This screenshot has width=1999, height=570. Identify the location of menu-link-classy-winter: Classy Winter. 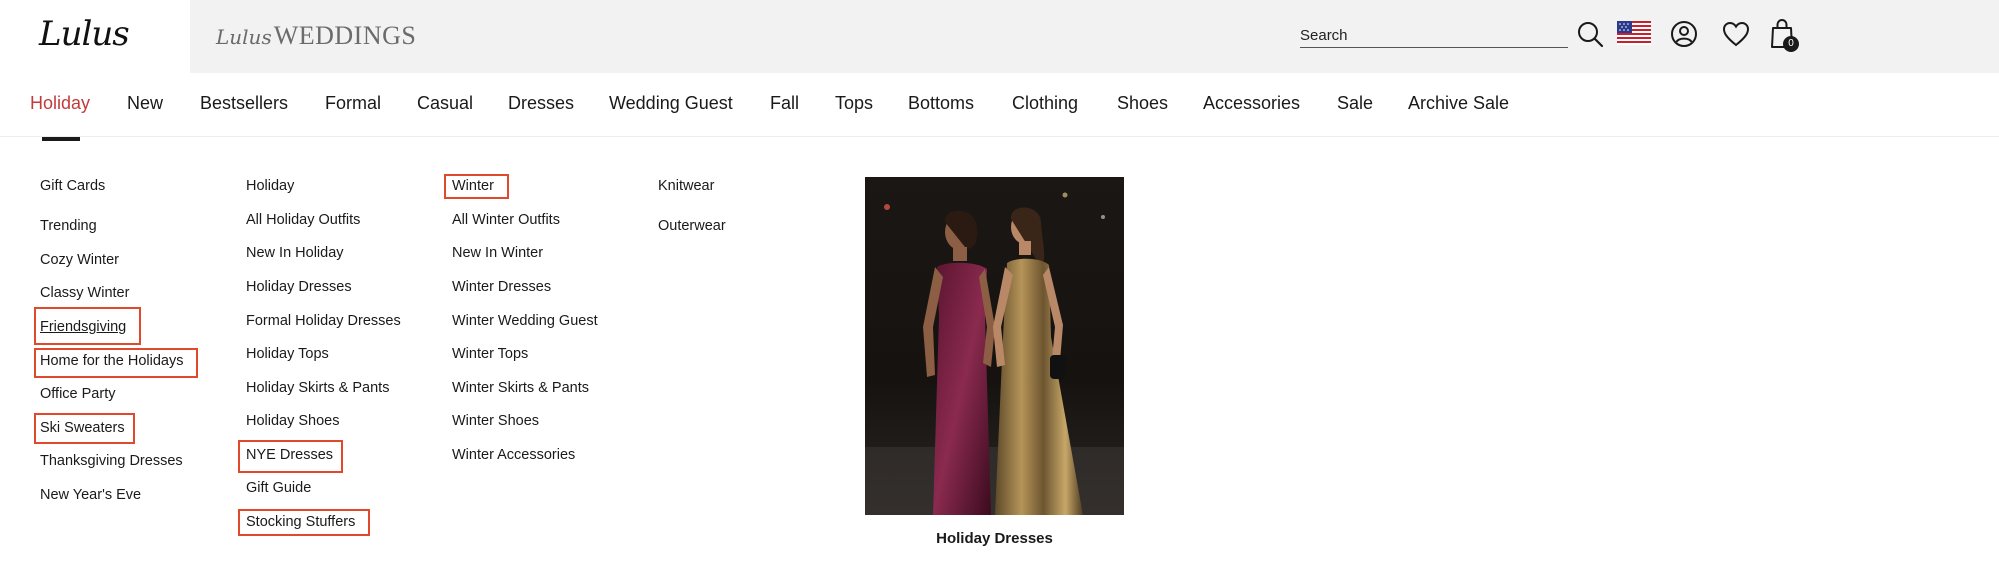
(84, 293).